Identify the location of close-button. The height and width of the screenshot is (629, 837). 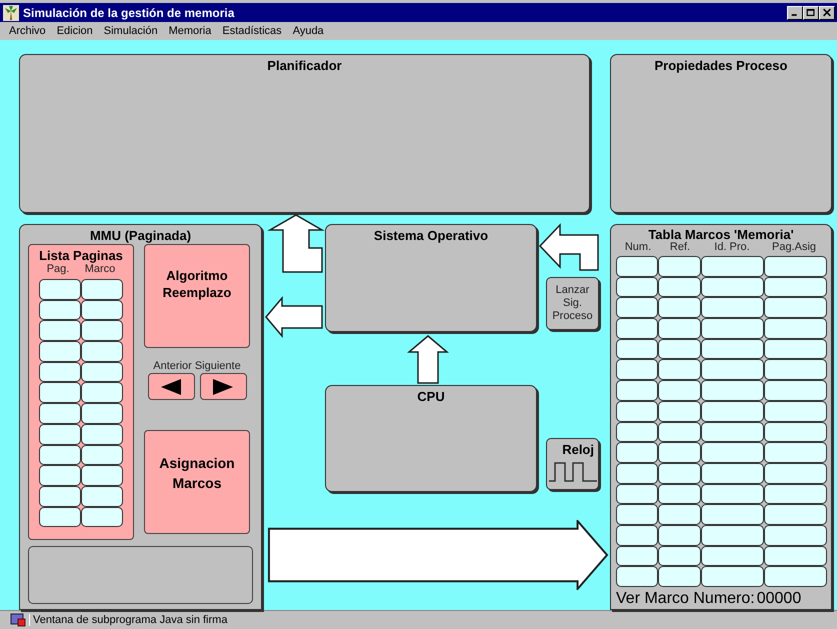
(827, 13).